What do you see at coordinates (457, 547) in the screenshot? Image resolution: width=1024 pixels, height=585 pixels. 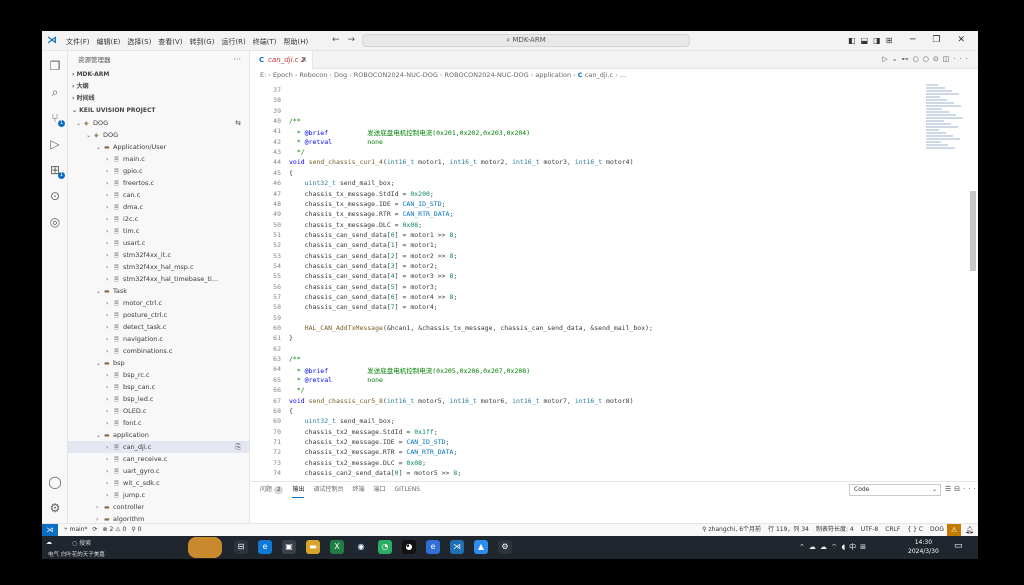 I see `vscode-taskbar-icon: ⋊` at bounding box center [457, 547].